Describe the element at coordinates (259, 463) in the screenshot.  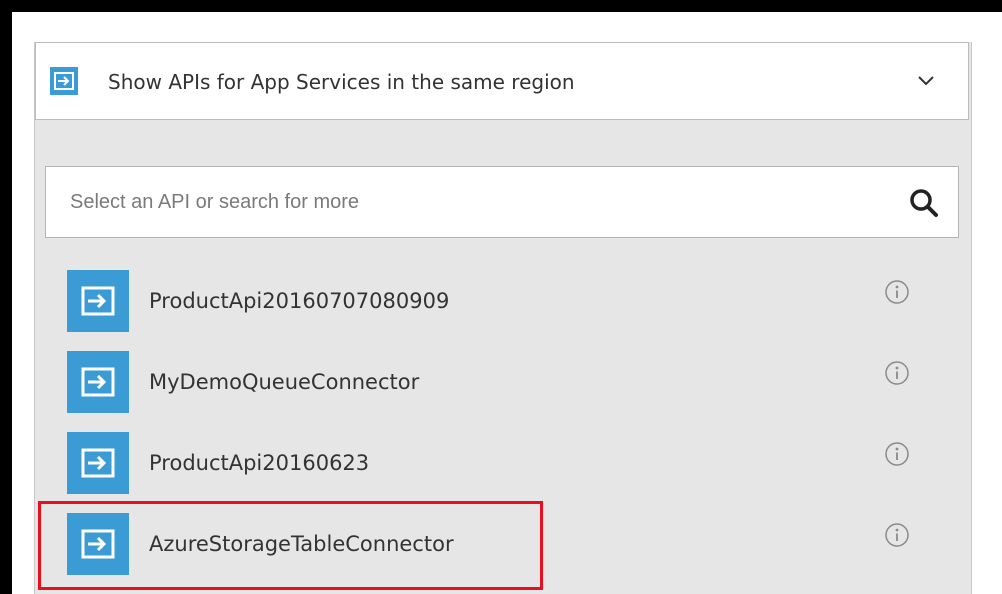
I see `api-name: ProductApi20160623` at that location.